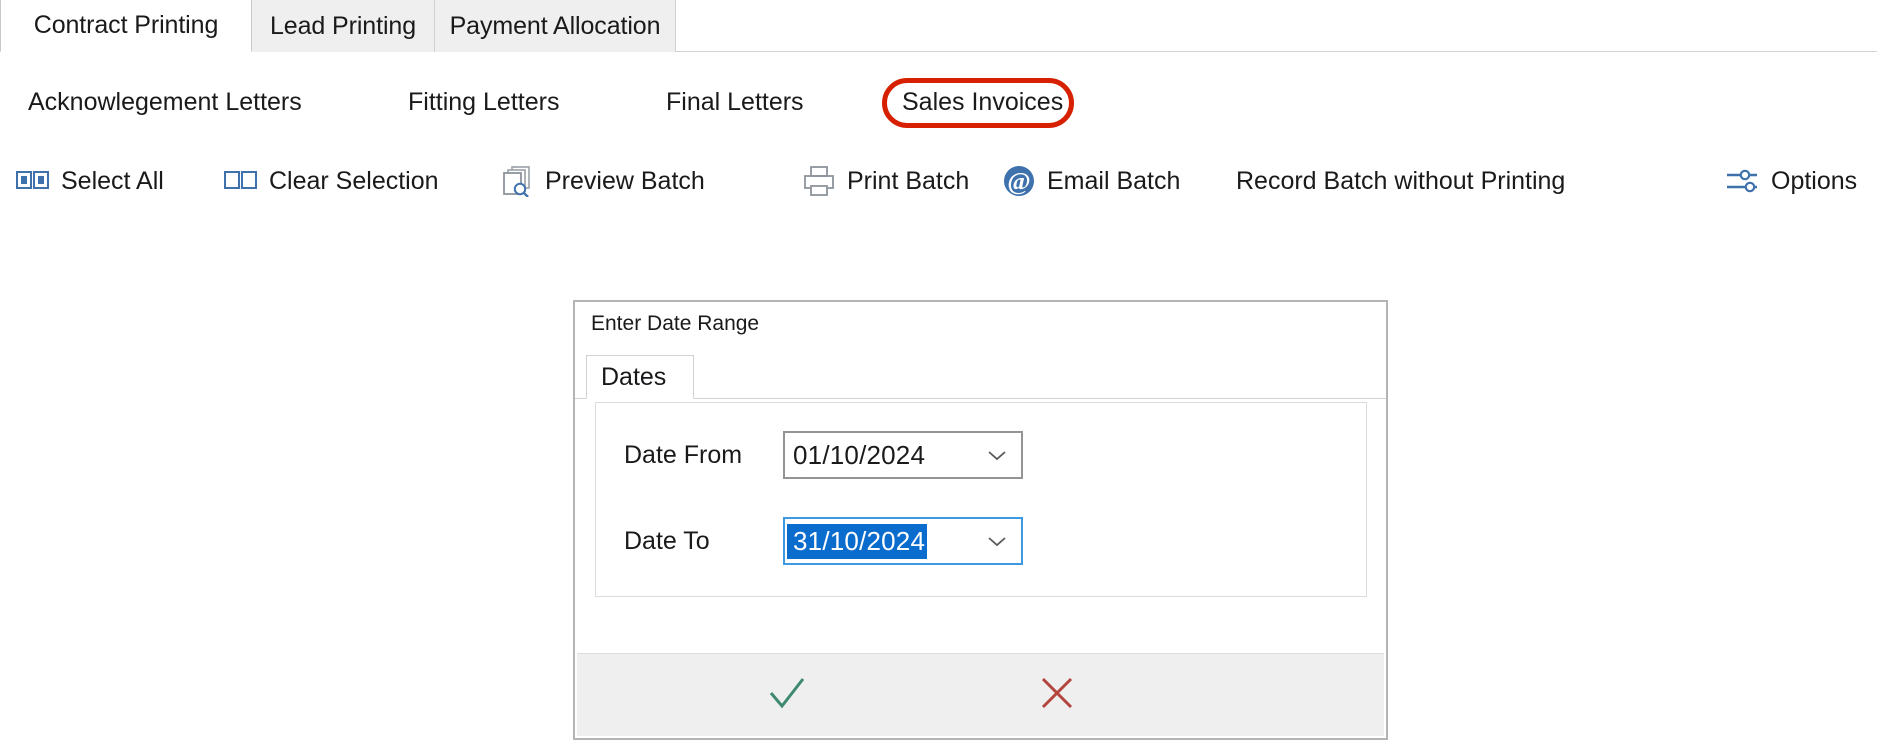 The height and width of the screenshot is (753, 1877). I want to click on toolbar-label: Print Batch, so click(908, 180).